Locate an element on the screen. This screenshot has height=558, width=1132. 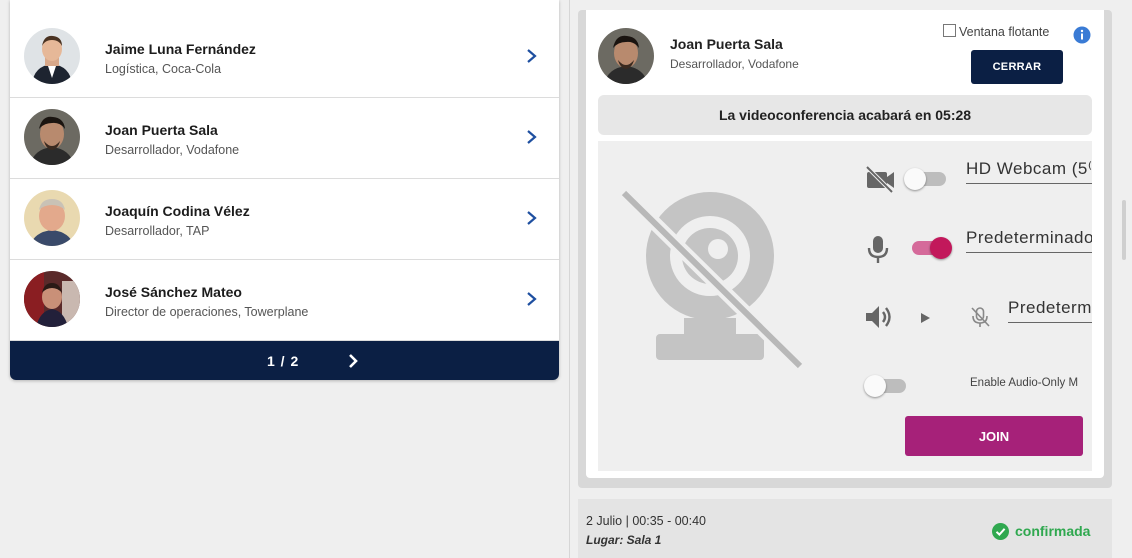
microphone-select: Predeterminado is located at coordinates (1029, 240).